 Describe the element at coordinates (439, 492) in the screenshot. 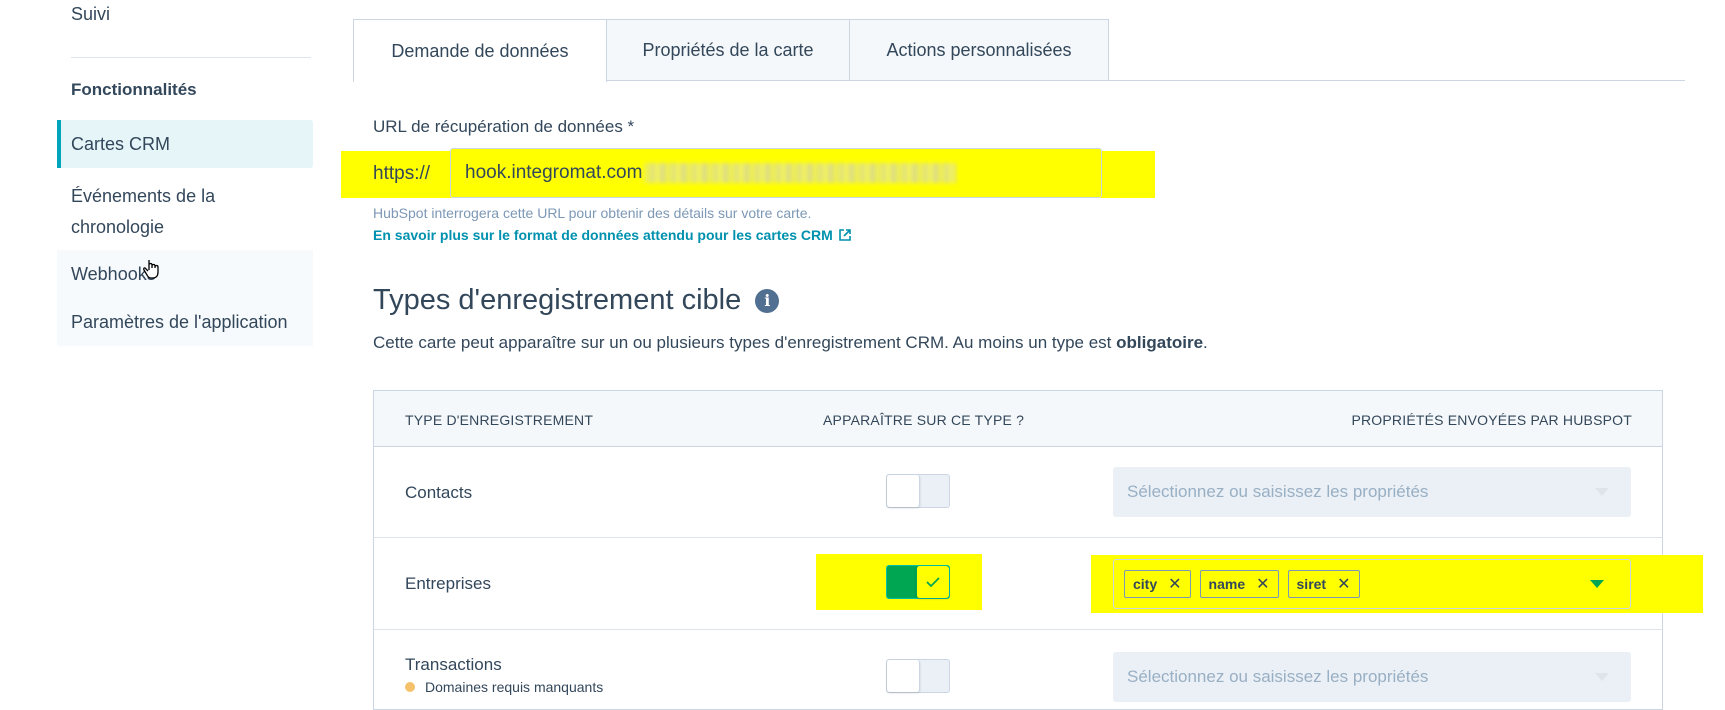

I see `row-name-contacts: Contacts` at that location.